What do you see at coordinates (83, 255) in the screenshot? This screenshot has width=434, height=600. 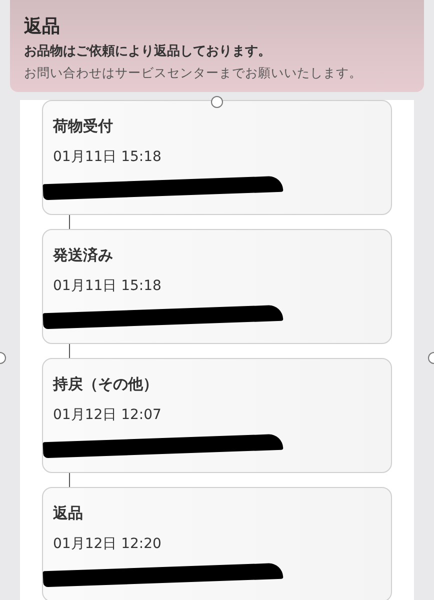 I see `status-label: 発送済み` at bounding box center [83, 255].